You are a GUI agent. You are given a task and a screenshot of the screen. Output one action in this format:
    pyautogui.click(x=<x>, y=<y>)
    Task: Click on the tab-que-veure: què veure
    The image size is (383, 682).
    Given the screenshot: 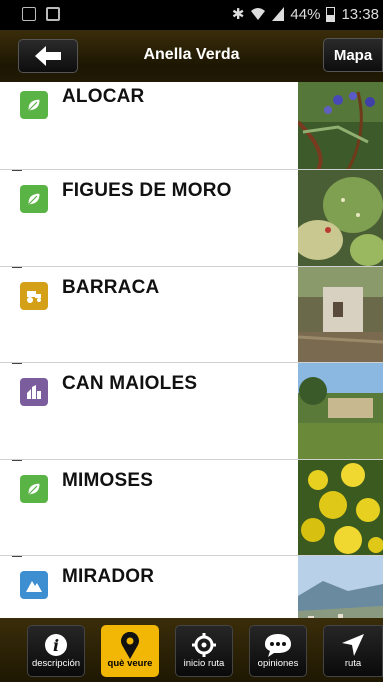 What is the action you would take?
    pyautogui.click(x=130, y=651)
    